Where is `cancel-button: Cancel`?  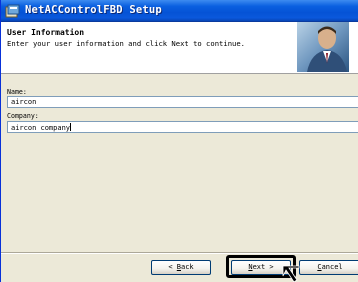
cancel-button: Cancel is located at coordinates (328, 267).